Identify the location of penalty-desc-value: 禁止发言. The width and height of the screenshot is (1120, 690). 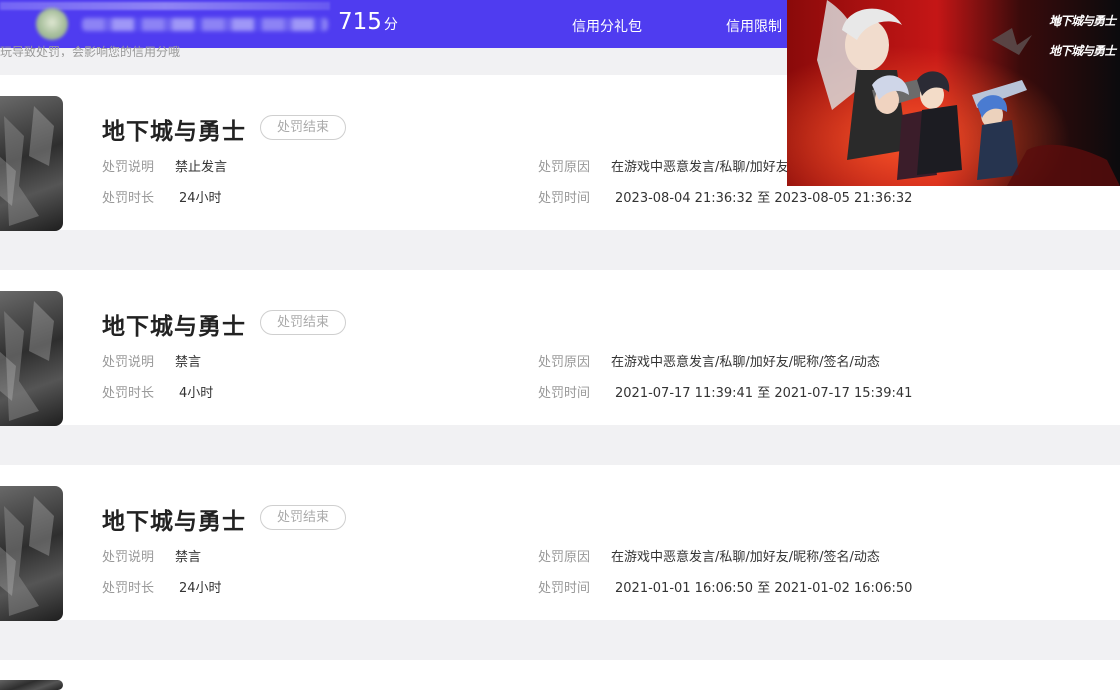
(201, 167).